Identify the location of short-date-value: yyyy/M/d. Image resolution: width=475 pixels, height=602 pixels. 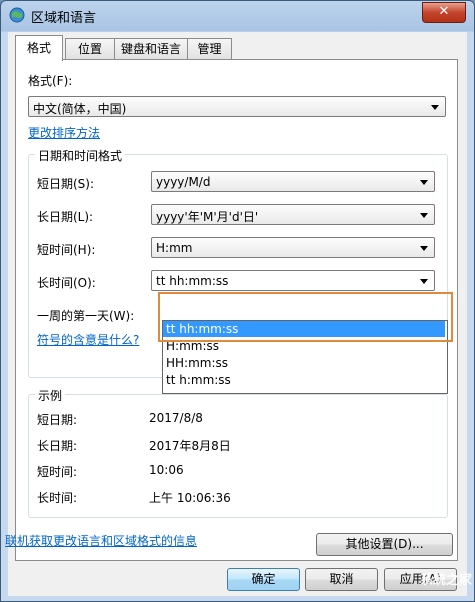
(183, 182).